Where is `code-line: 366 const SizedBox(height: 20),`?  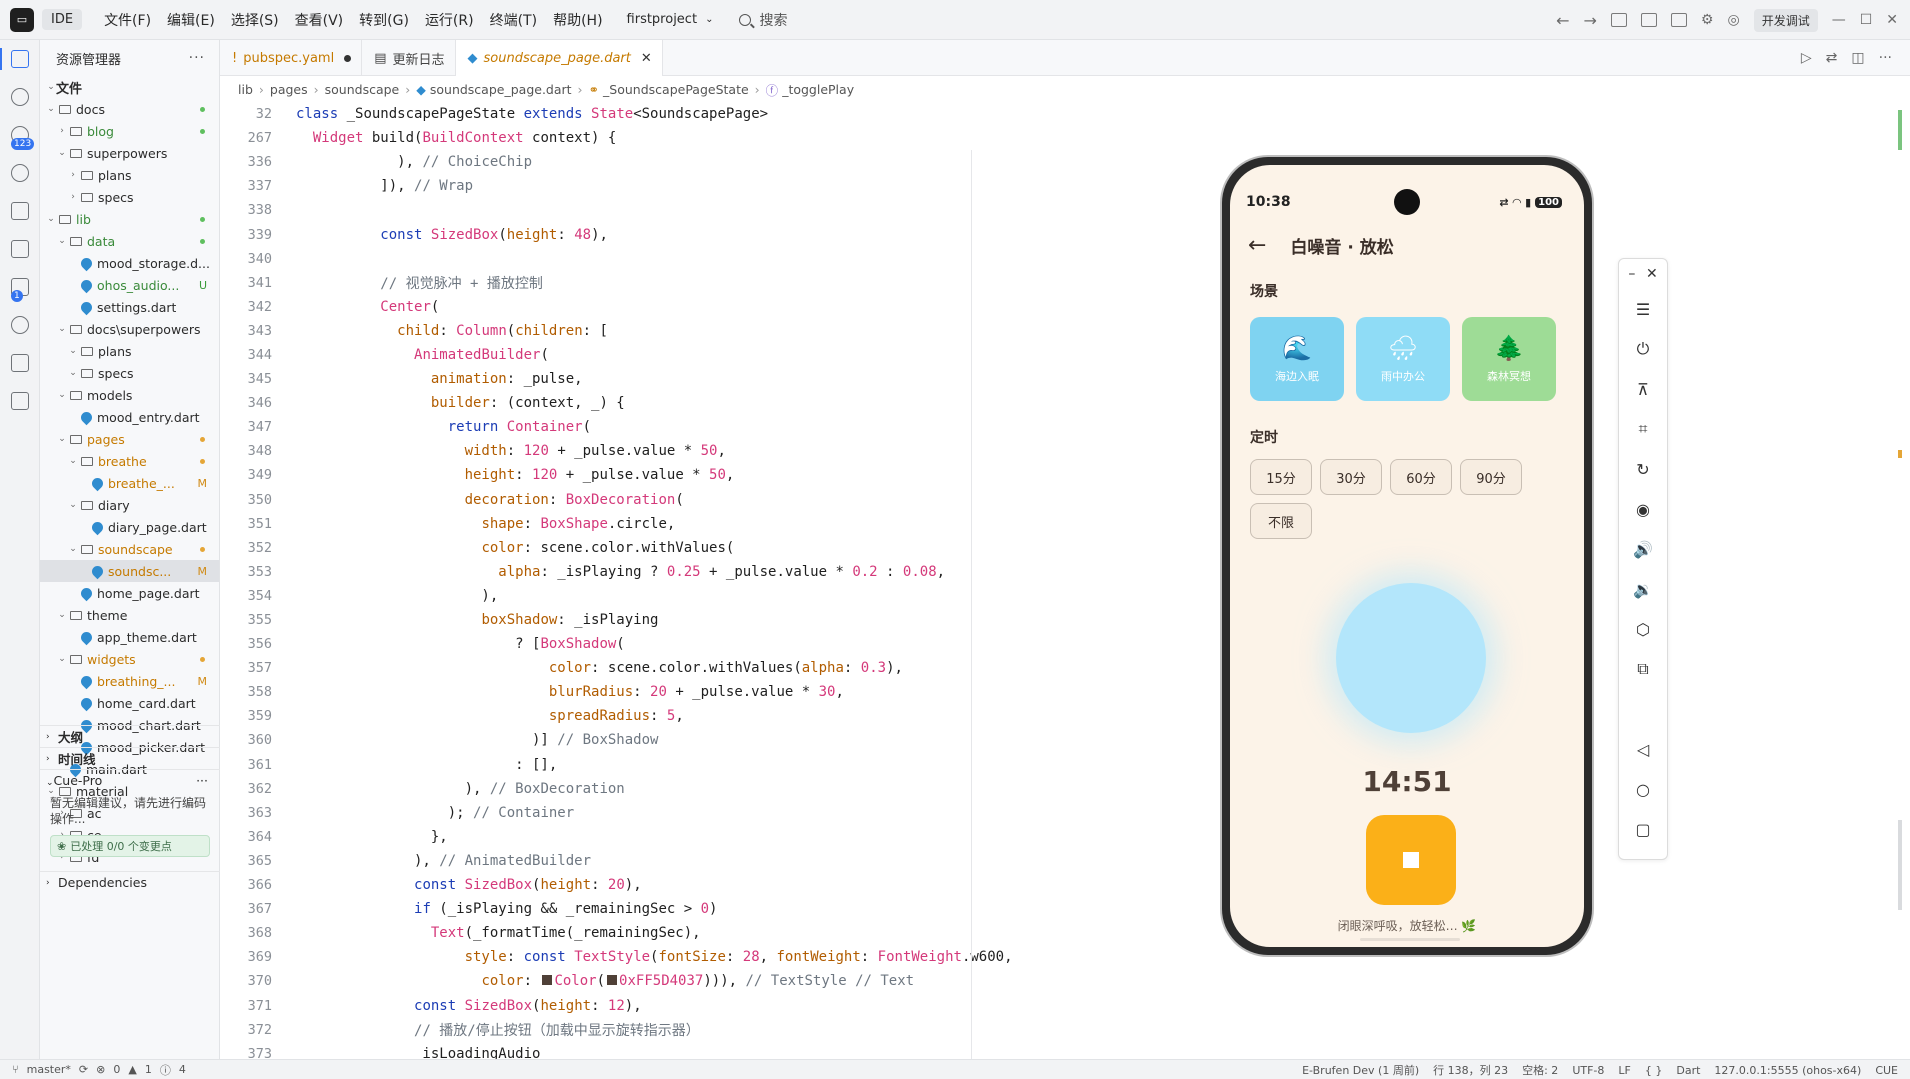
code-line: 366 const SizedBox(height: 20), is located at coordinates (1065, 885).